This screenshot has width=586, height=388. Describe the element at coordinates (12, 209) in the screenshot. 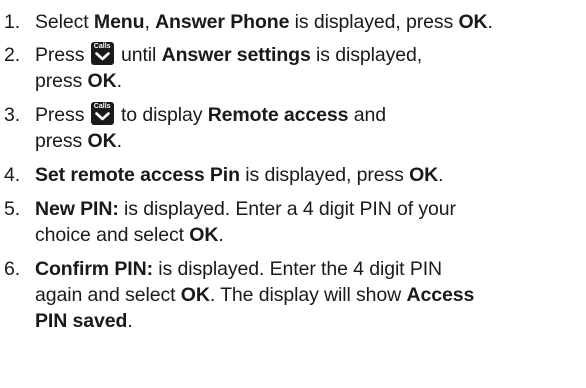

I see `step-number: 5.` at that location.